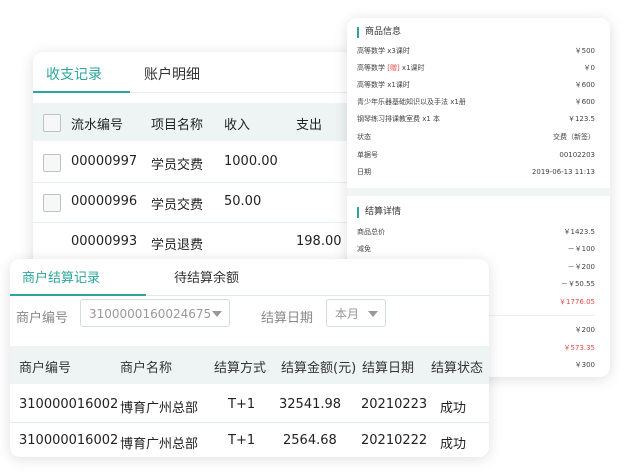 This screenshot has width=637, height=473. Describe the element at coordinates (476, 155) in the screenshot. I see `receipt-no-line: 单据号 00102203` at that location.